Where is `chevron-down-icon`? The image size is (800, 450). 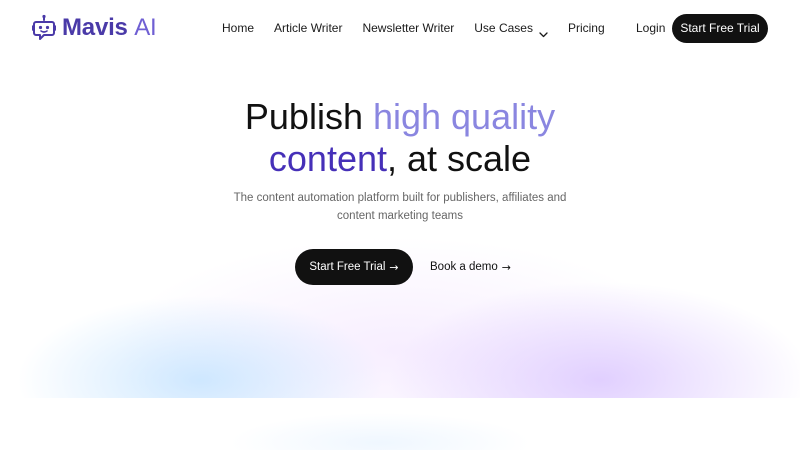 chevron-down-icon is located at coordinates (543, 31).